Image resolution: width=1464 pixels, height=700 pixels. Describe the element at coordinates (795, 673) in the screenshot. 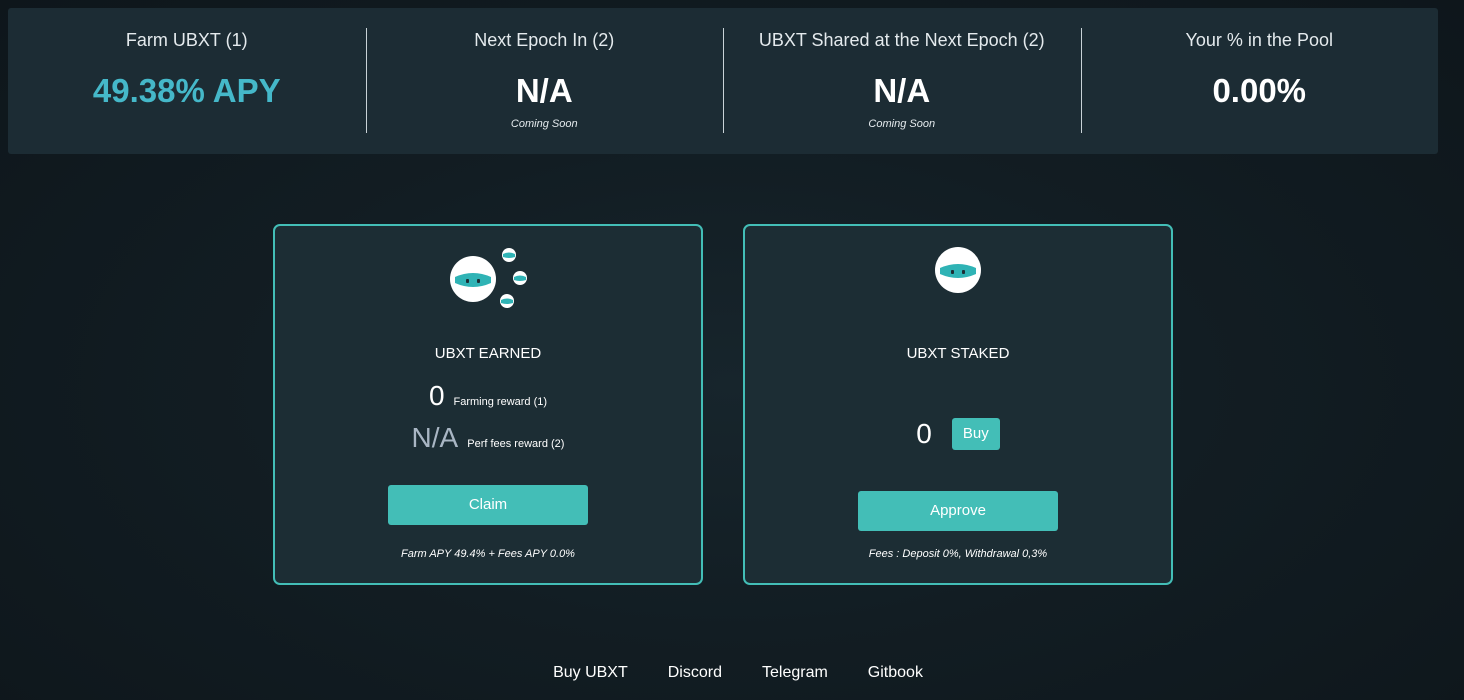

I see `footer-link-telegram: Telegram` at that location.